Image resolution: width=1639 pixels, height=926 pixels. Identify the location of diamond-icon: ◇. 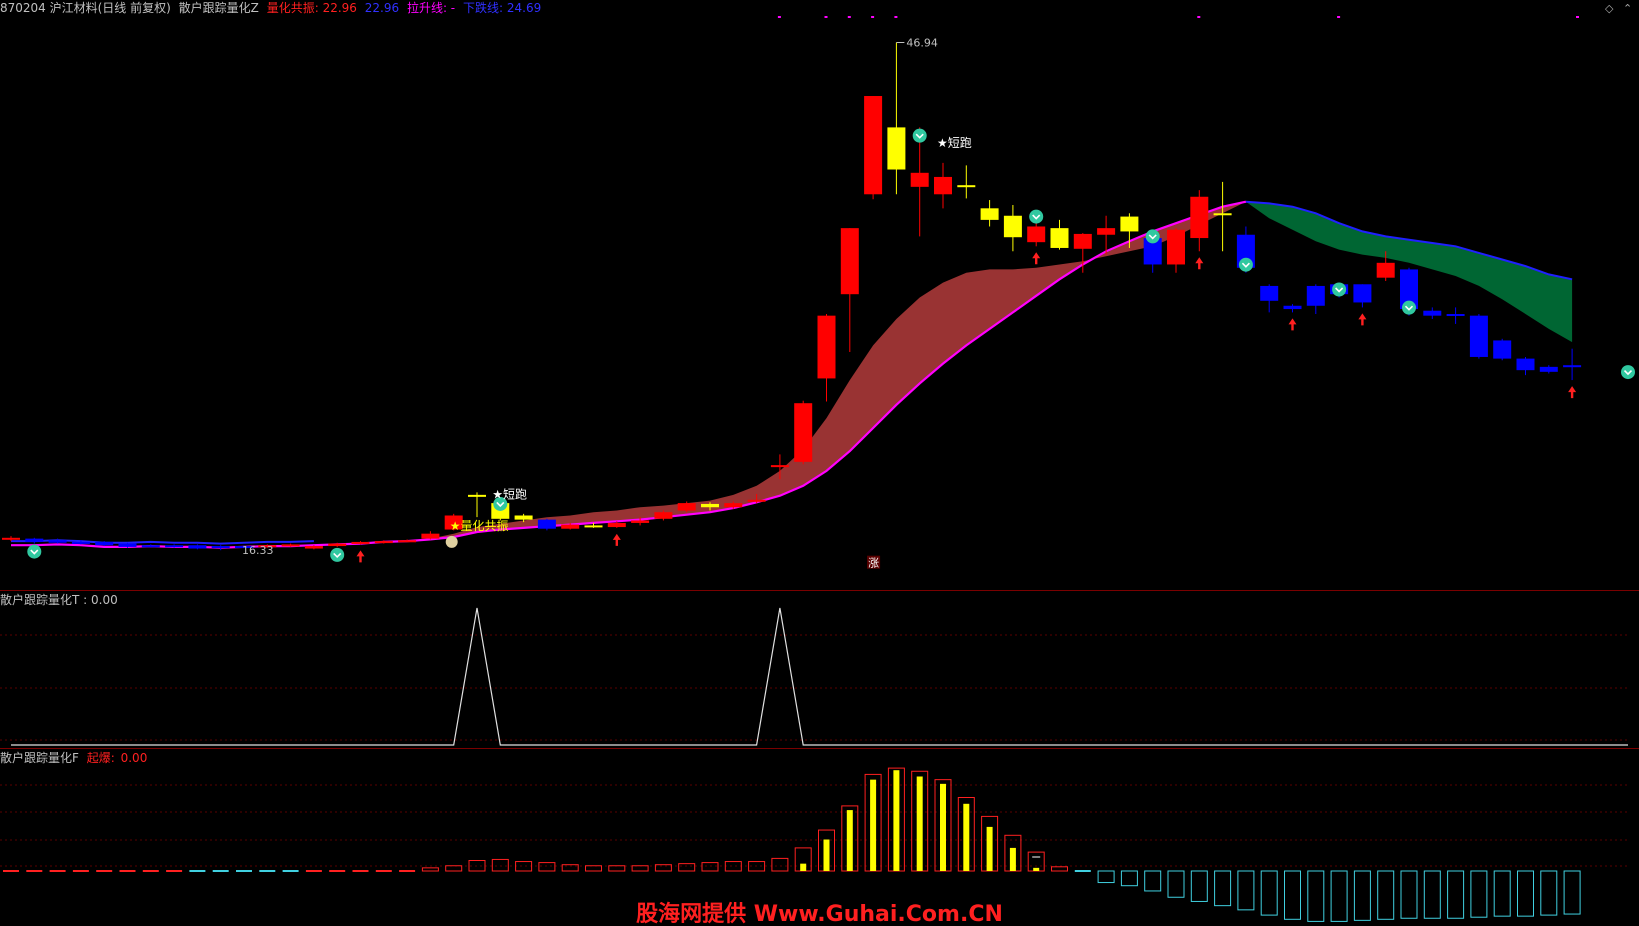
(1609, 8).